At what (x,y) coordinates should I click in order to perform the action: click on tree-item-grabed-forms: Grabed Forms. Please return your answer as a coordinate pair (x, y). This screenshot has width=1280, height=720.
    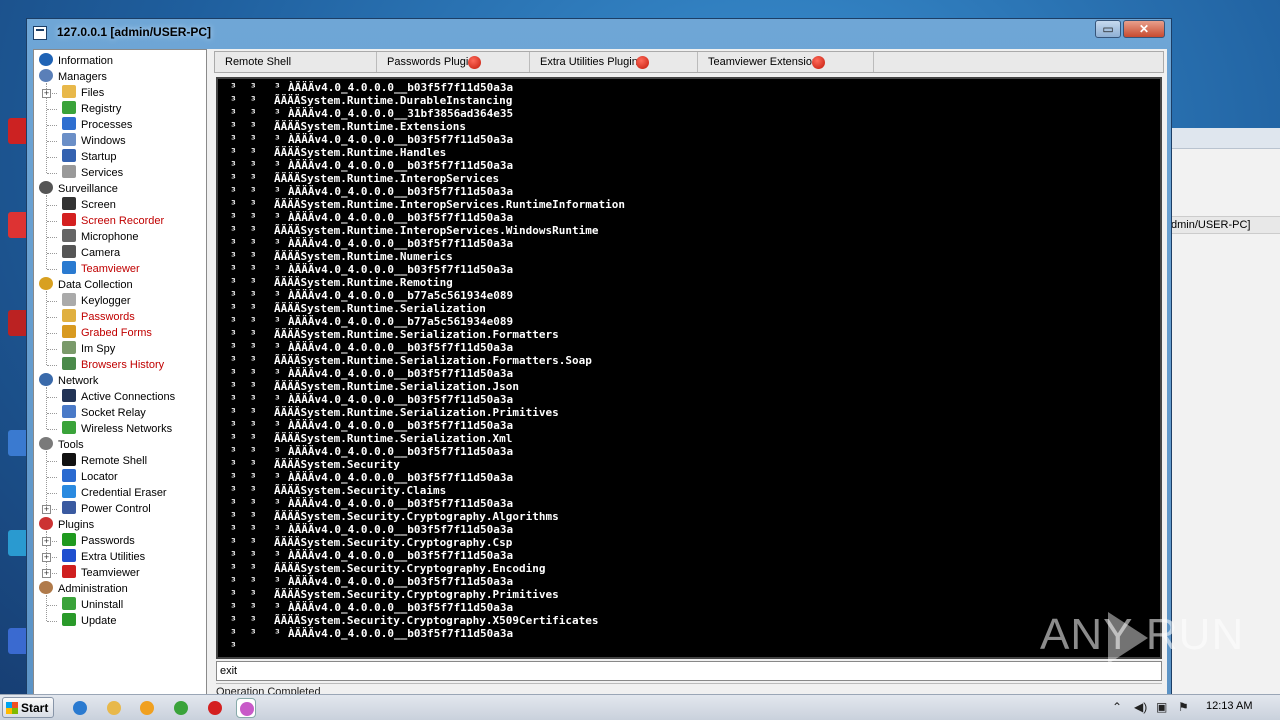
    Looking at the image, I should click on (107, 333).